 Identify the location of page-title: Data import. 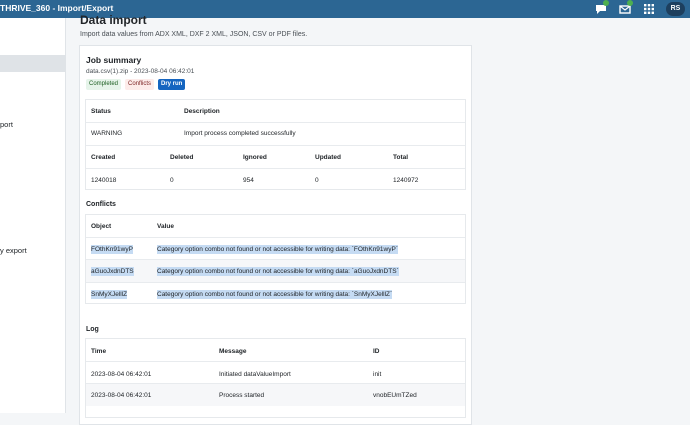
(113, 20).